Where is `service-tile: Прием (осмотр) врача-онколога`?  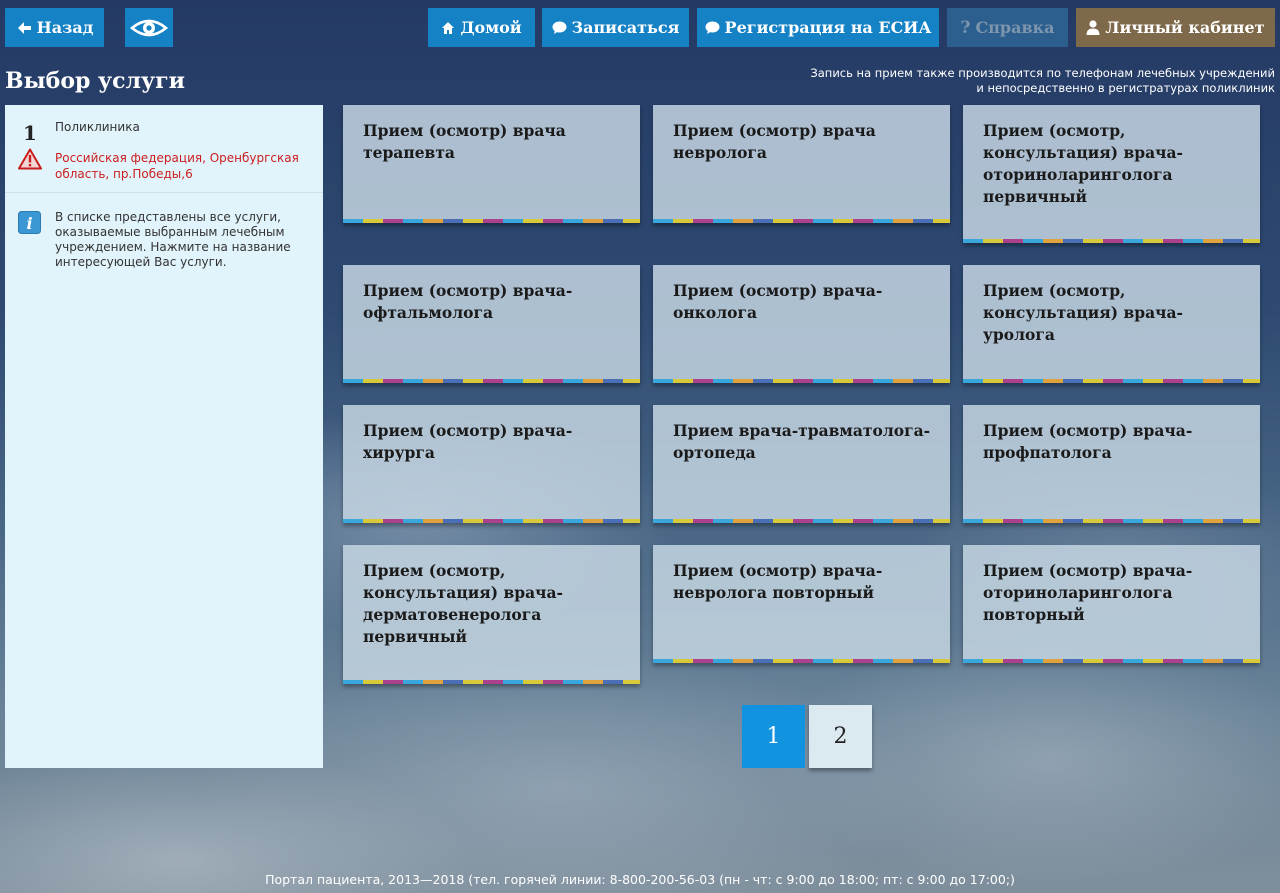 service-tile: Прием (осмотр) врача-онколога is located at coordinates (801, 324).